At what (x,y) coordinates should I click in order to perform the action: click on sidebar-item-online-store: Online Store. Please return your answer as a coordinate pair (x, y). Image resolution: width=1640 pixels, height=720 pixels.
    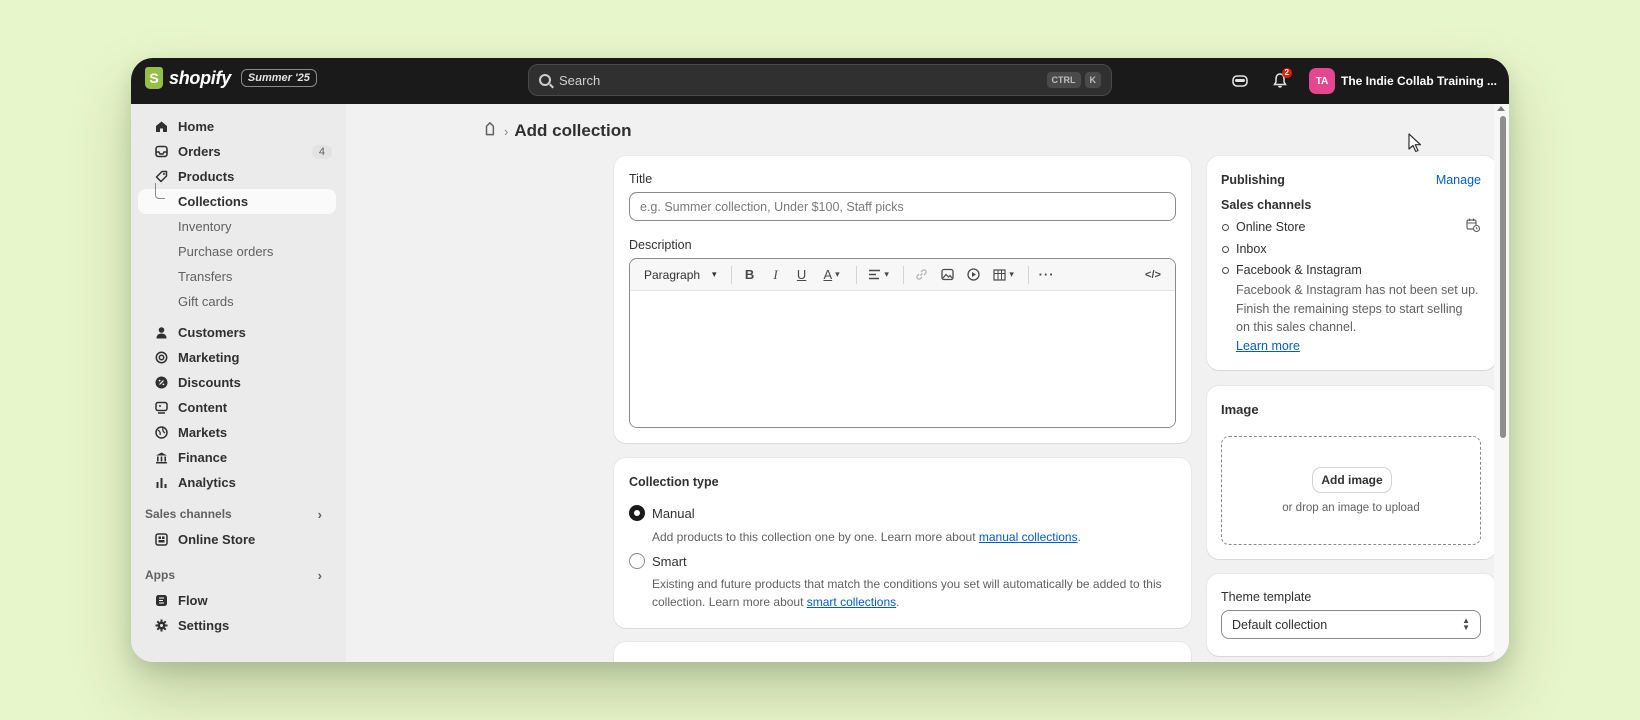
    Looking at the image, I should click on (237, 539).